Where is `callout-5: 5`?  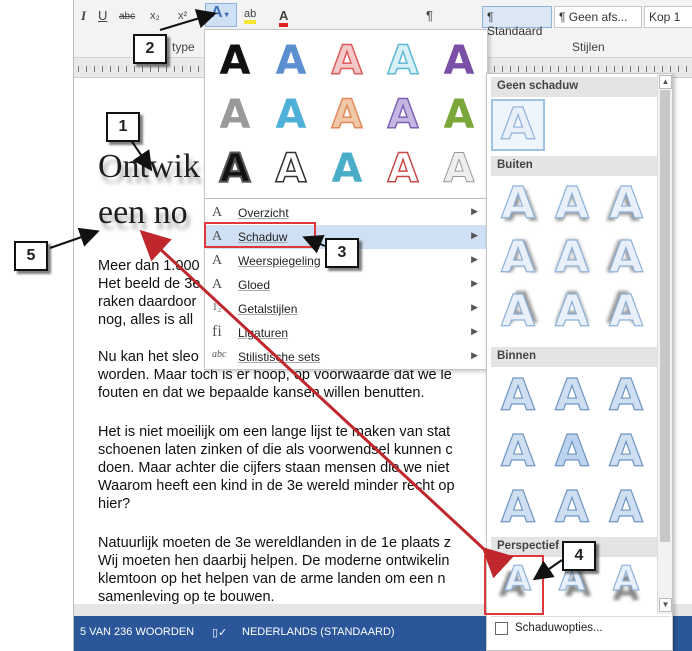
callout-5: 5 is located at coordinates (31, 256).